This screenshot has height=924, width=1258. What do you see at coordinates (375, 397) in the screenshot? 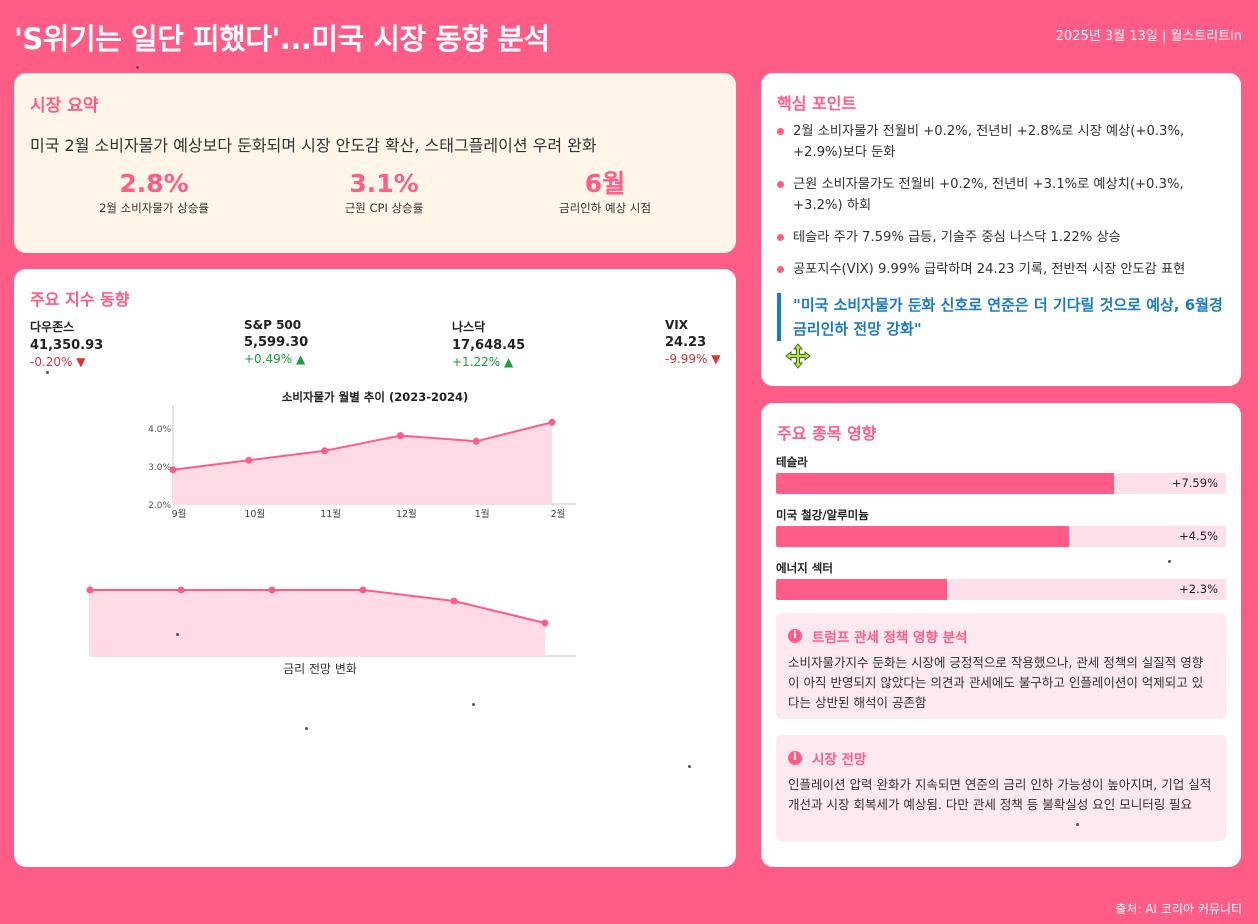
I see `chart-title: 소비자물가 월별 추이 (2023-2024)` at bounding box center [375, 397].